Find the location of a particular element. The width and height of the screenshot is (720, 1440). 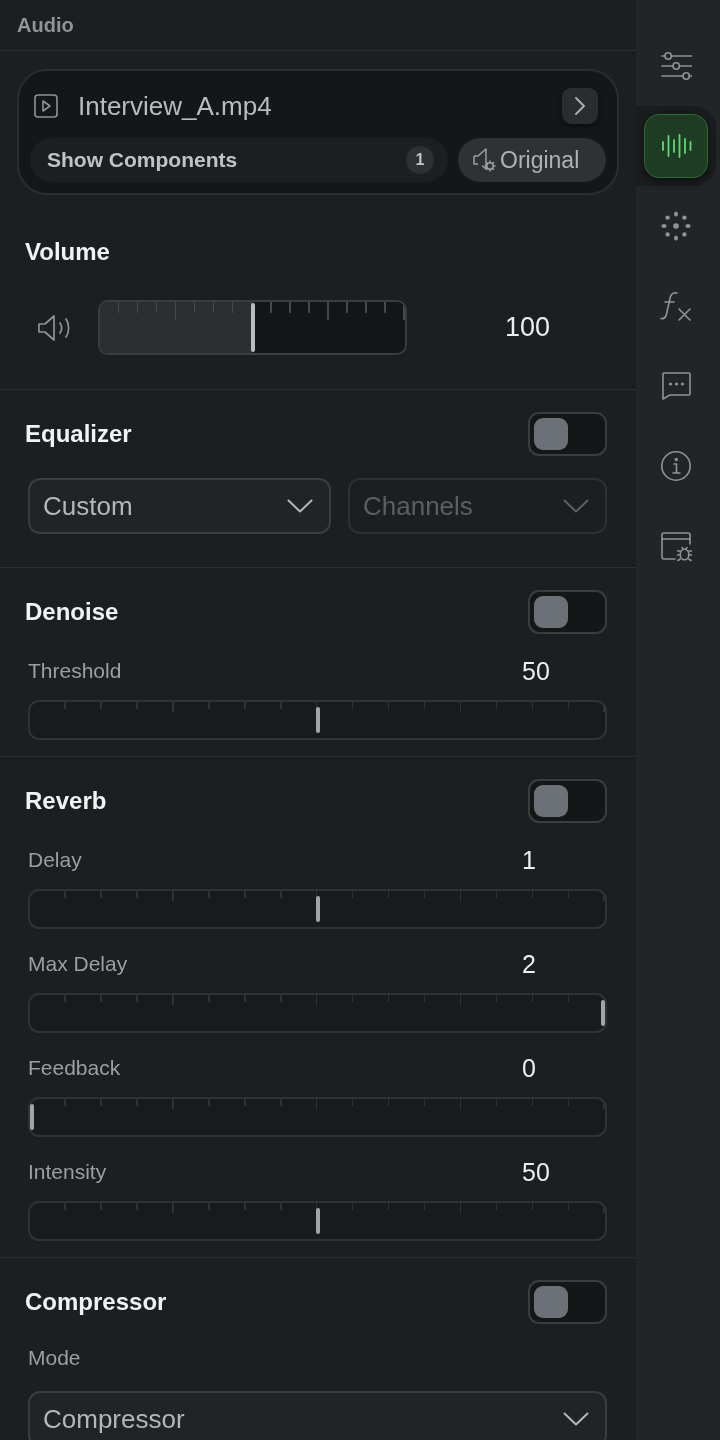

info-icon is located at coordinates (676, 466).